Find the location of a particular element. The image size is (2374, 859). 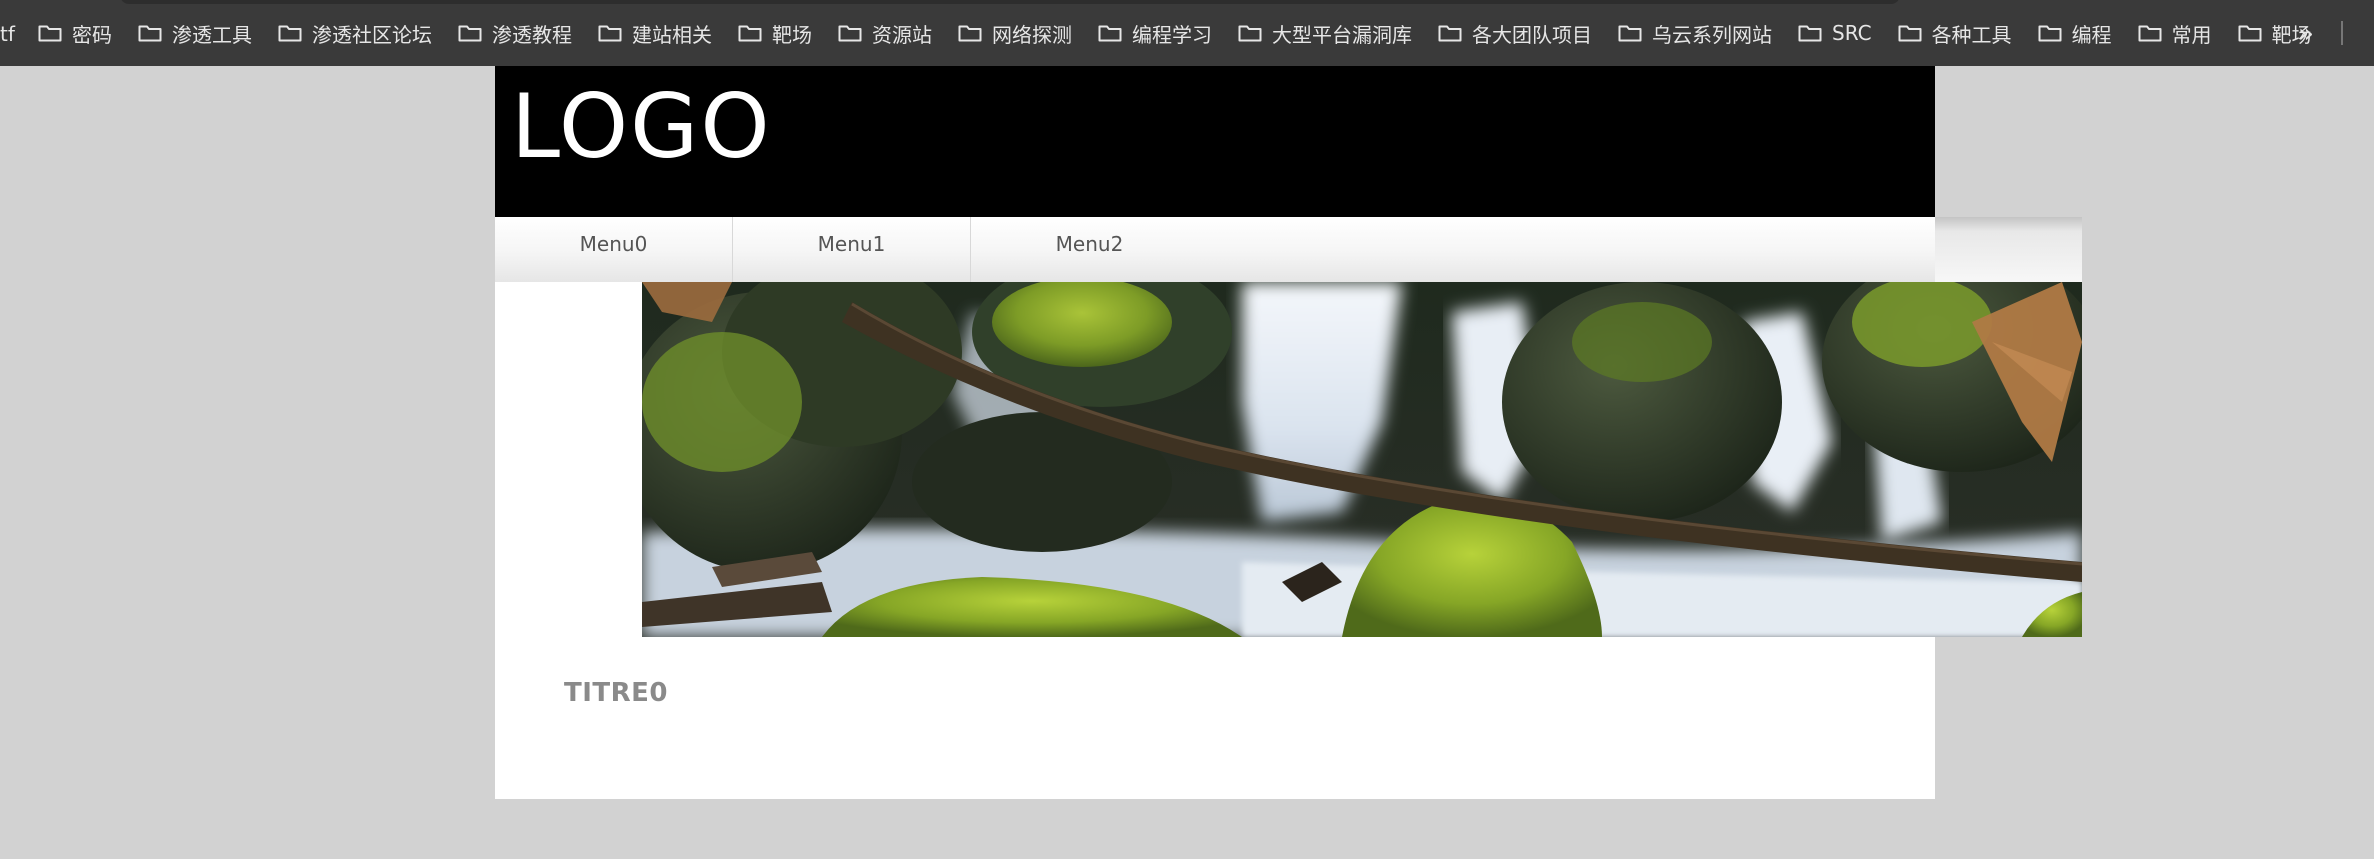

bookmark-folder: 渗透社区论坛 is located at coordinates (355, 33).